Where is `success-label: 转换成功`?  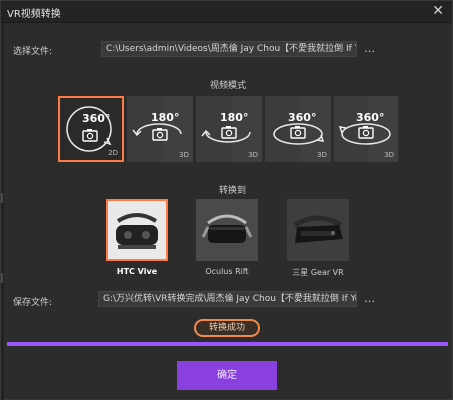
success-label: 转换成功 is located at coordinates (226, 328).